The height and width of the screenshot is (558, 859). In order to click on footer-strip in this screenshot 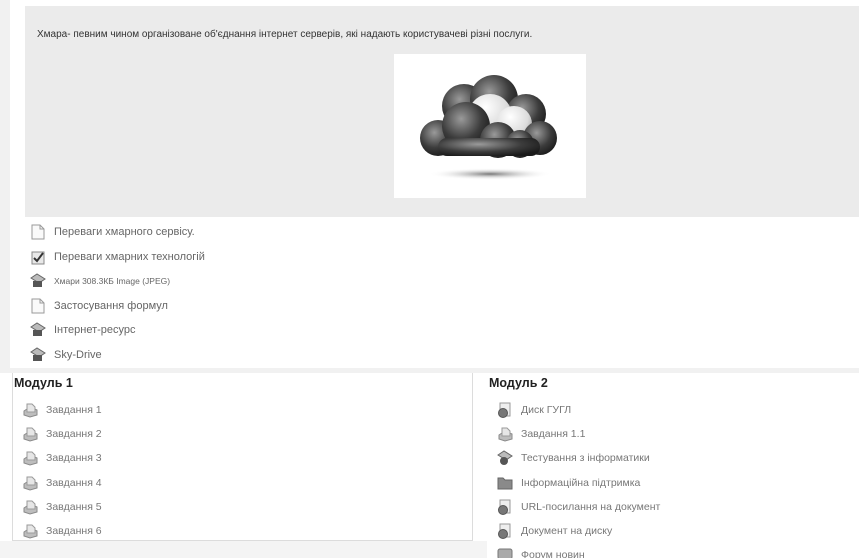, I will do `click(243, 549)`.